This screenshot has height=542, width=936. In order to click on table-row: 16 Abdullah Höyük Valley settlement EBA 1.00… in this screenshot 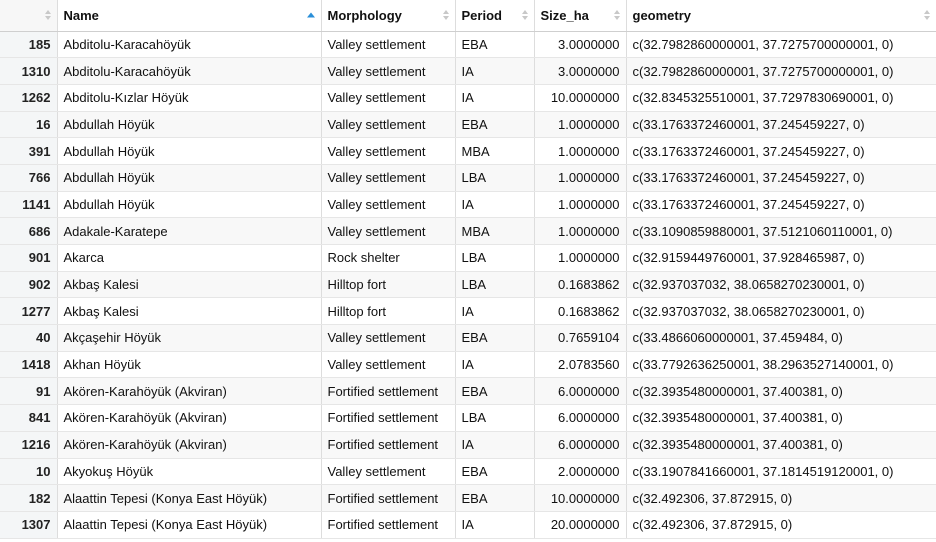, I will do `click(468, 125)`.